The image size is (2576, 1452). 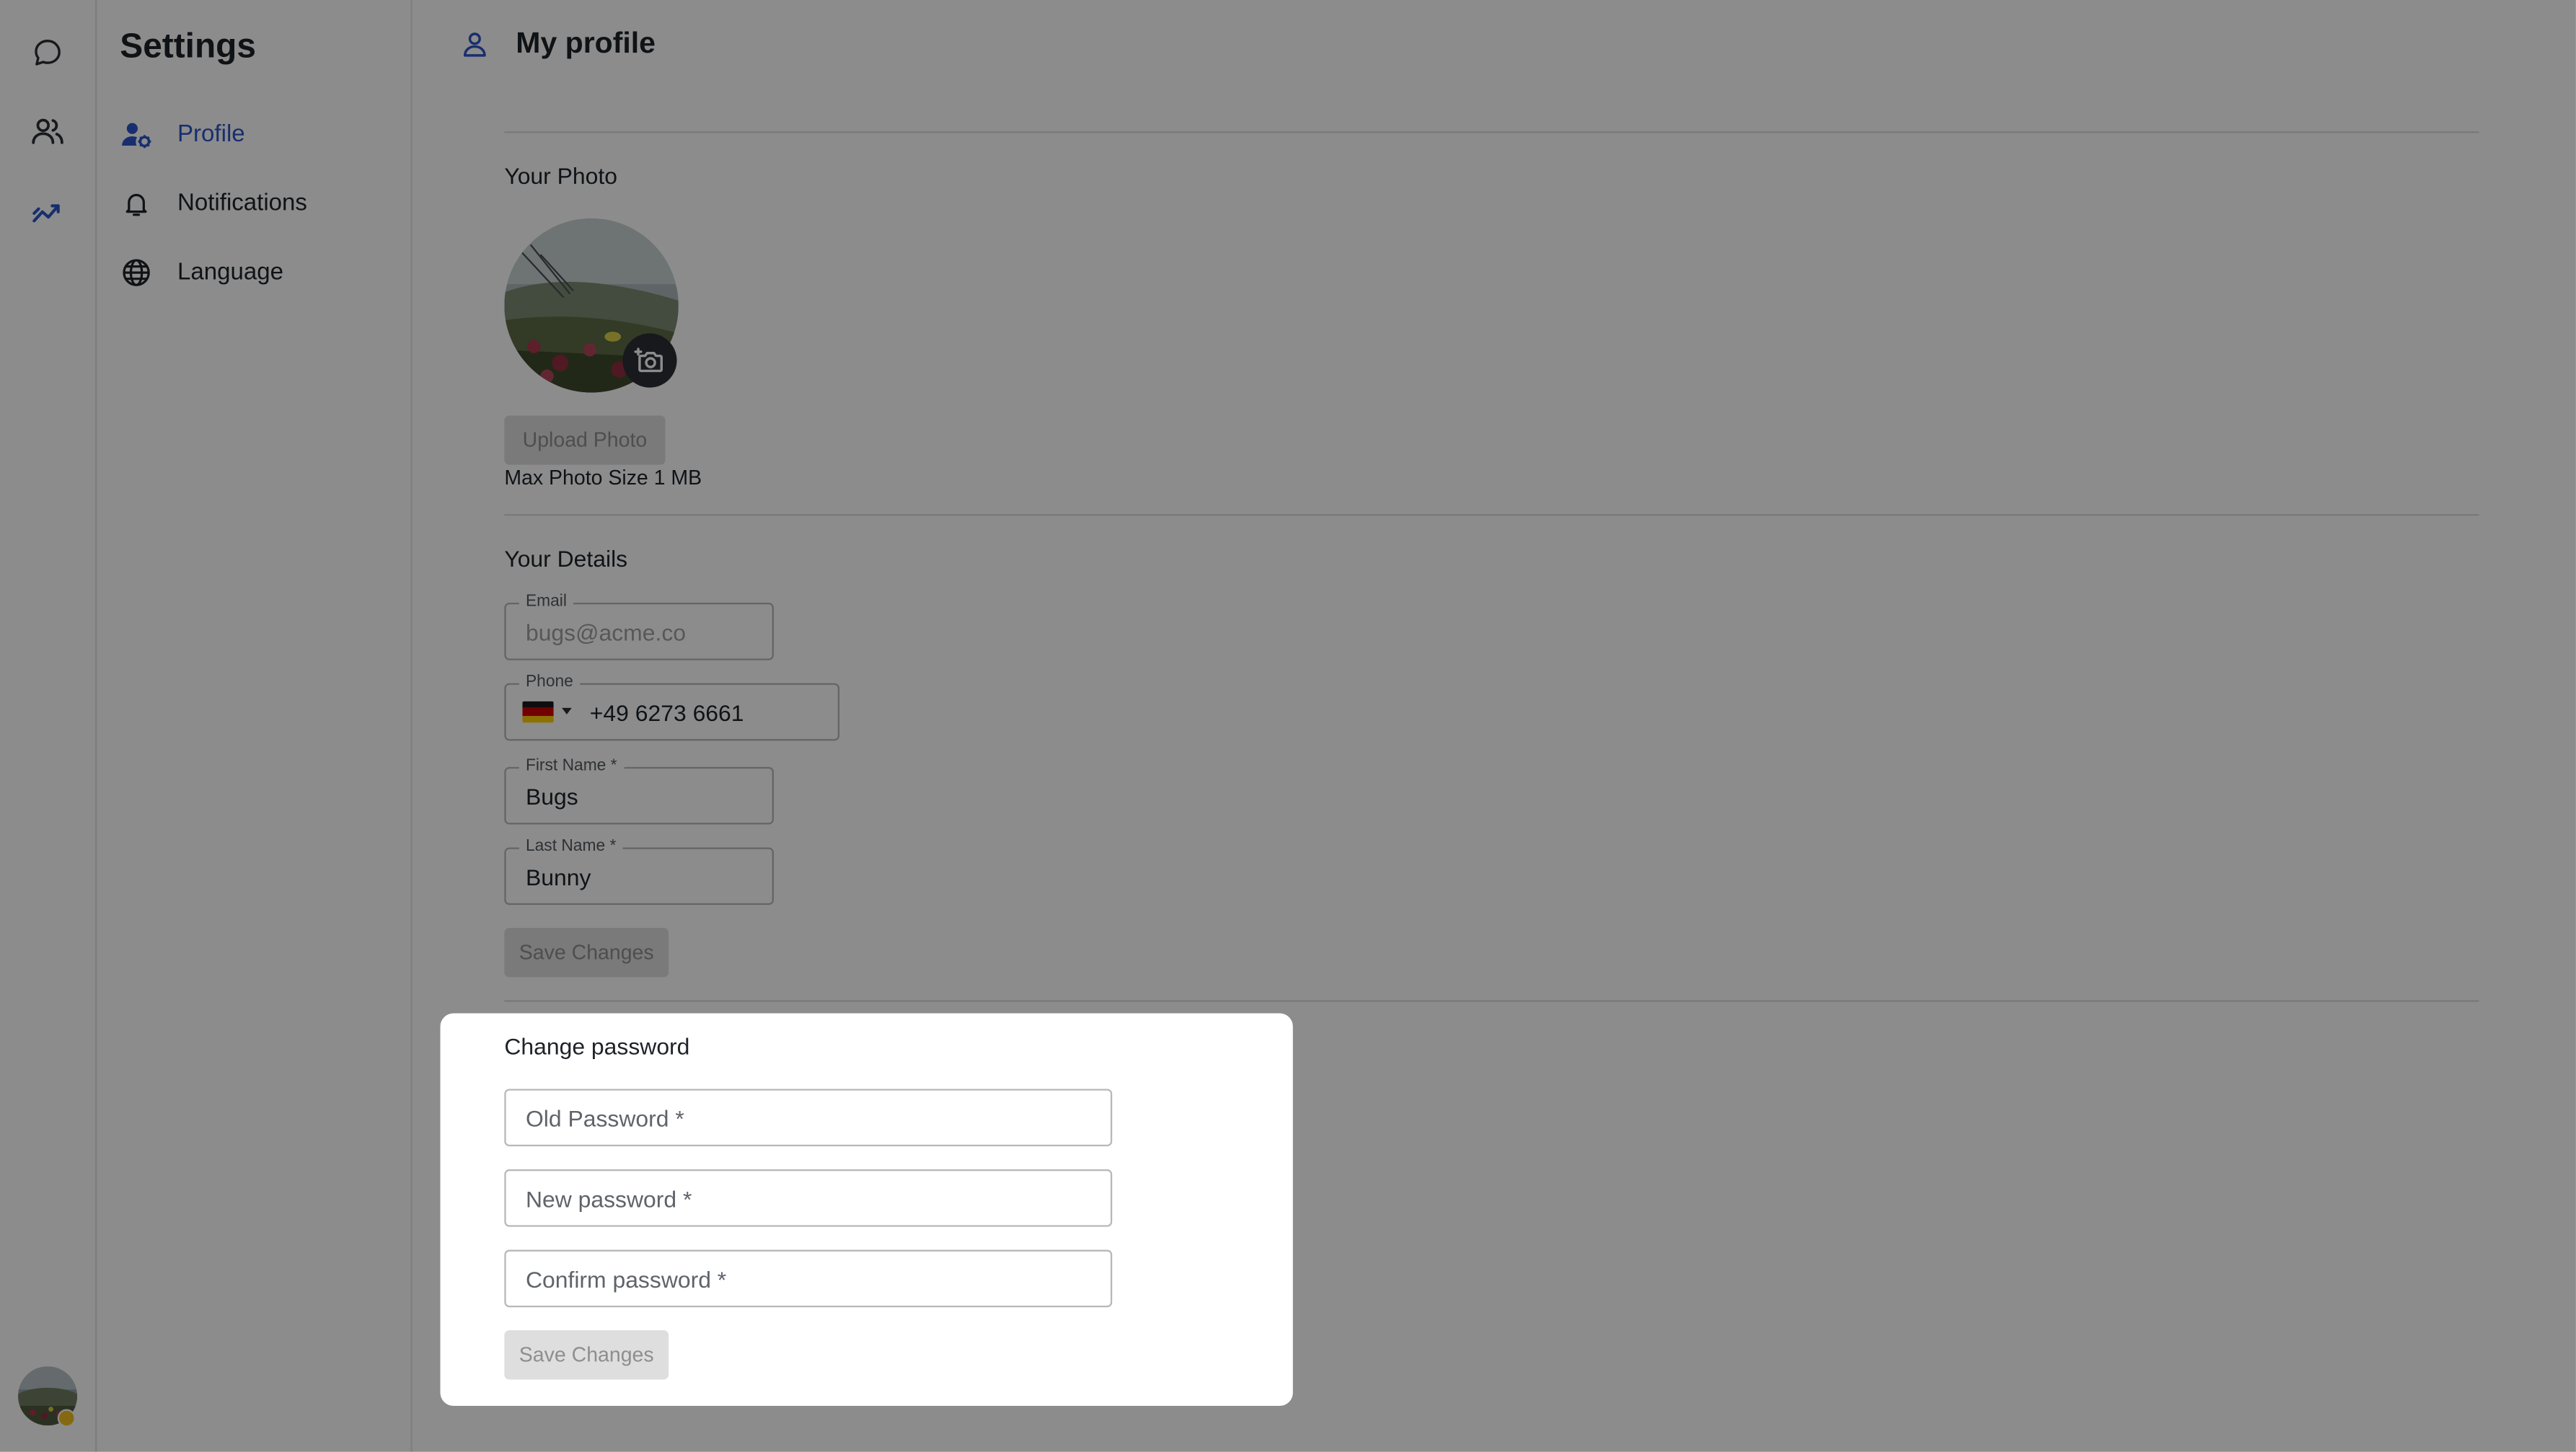 I want to click on modal-title: Change password, so click(x=597, y=1046).